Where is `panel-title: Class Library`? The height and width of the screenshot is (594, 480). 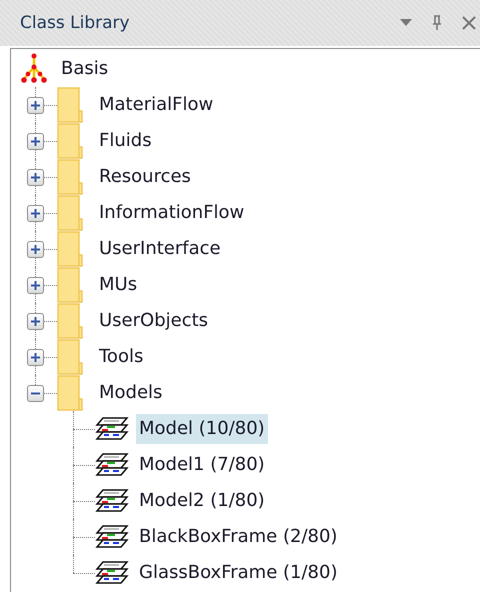
panel-title: Class Library is located at coordinates (75, 23).